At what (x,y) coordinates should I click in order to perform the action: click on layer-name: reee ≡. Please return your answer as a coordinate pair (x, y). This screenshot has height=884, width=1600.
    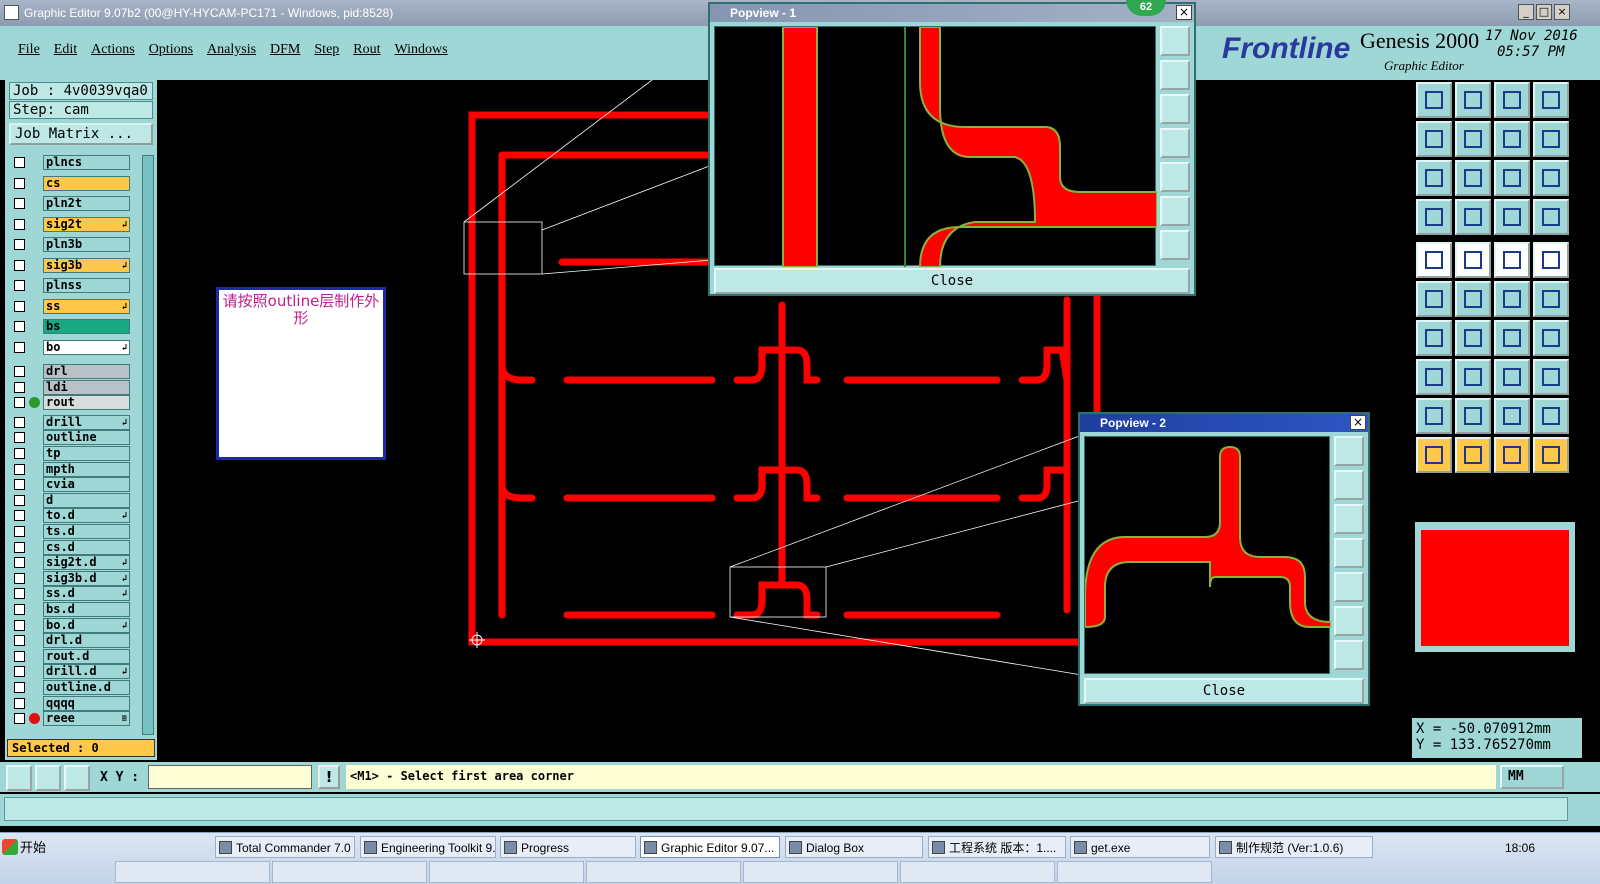
    Looking at the image, I should click on (86, 719).